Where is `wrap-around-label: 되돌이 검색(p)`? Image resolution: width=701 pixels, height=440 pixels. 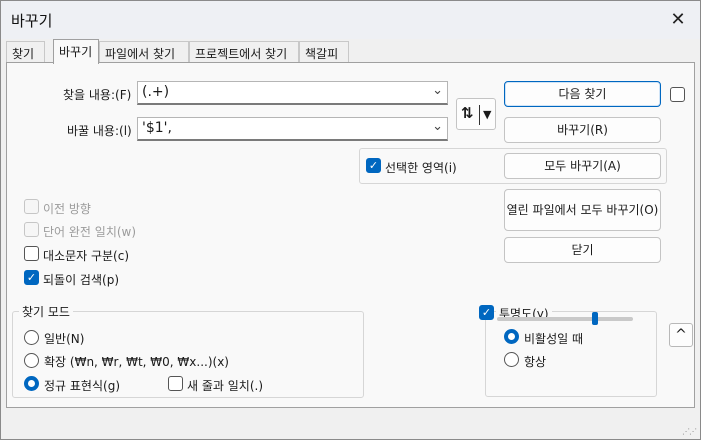
wrap-around-label: 되돌이 검색(p) is located at coordinates (81, 280).